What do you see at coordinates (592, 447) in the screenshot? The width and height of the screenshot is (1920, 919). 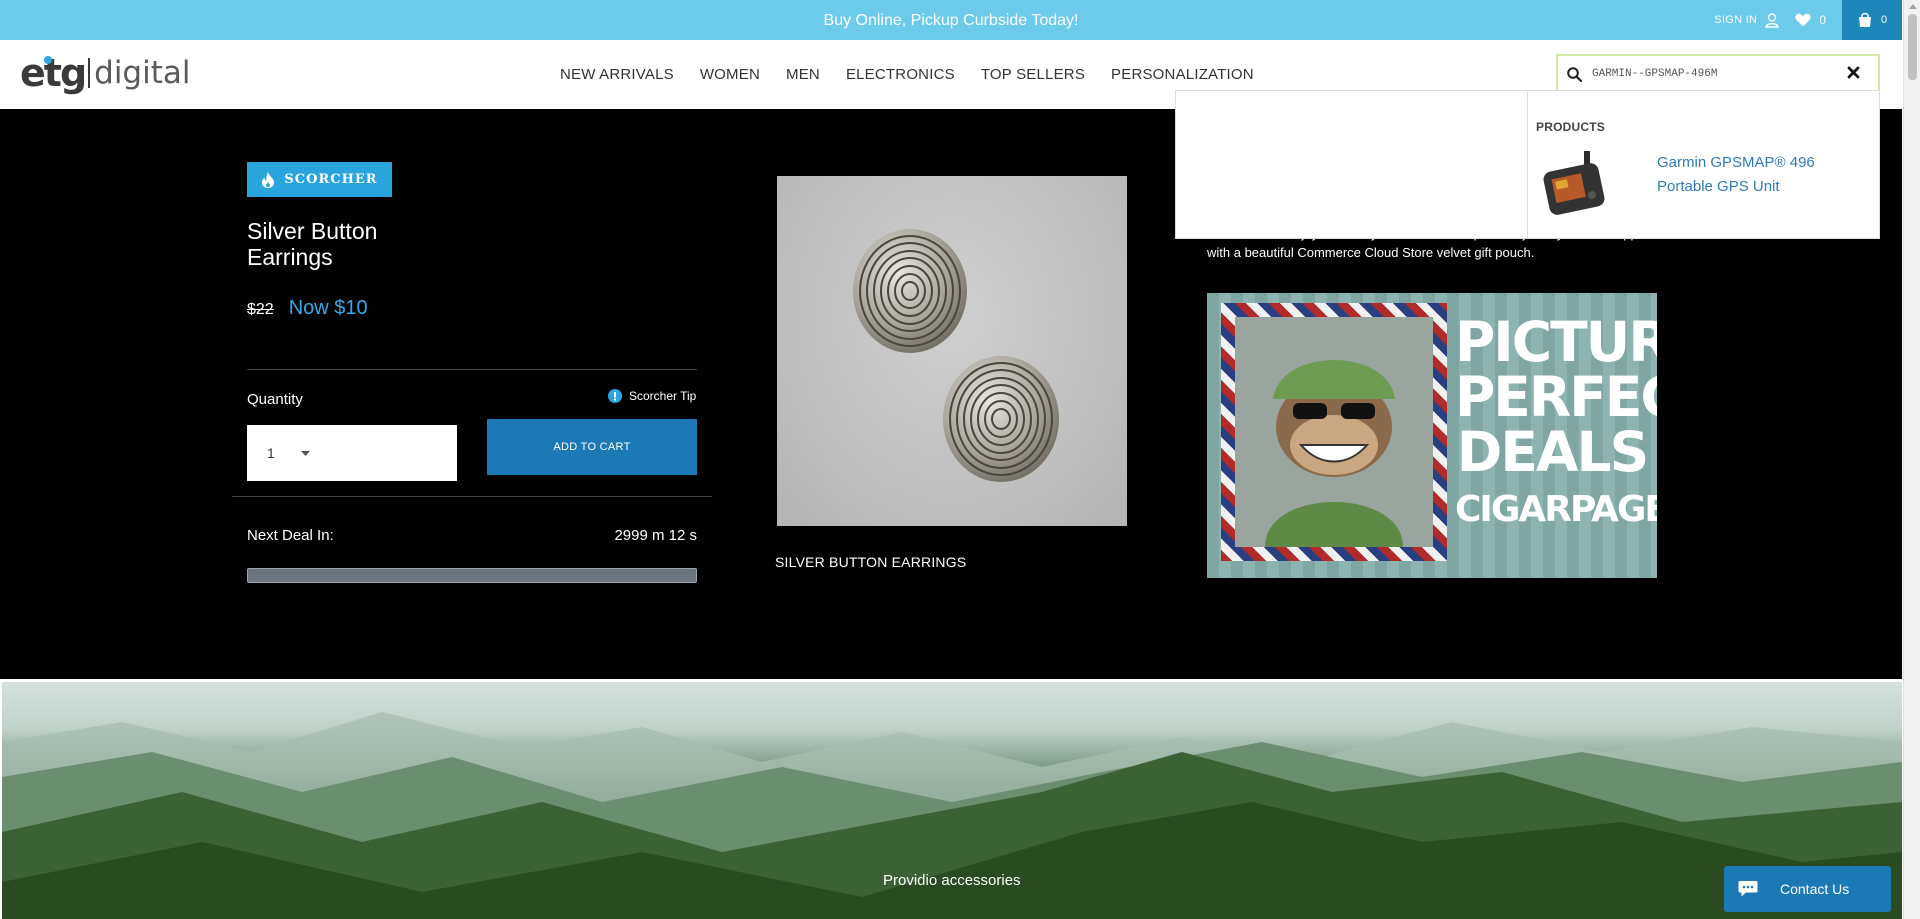 I see `add-to-cart-button: ADD TO CART` at bounding box center [592, 447].